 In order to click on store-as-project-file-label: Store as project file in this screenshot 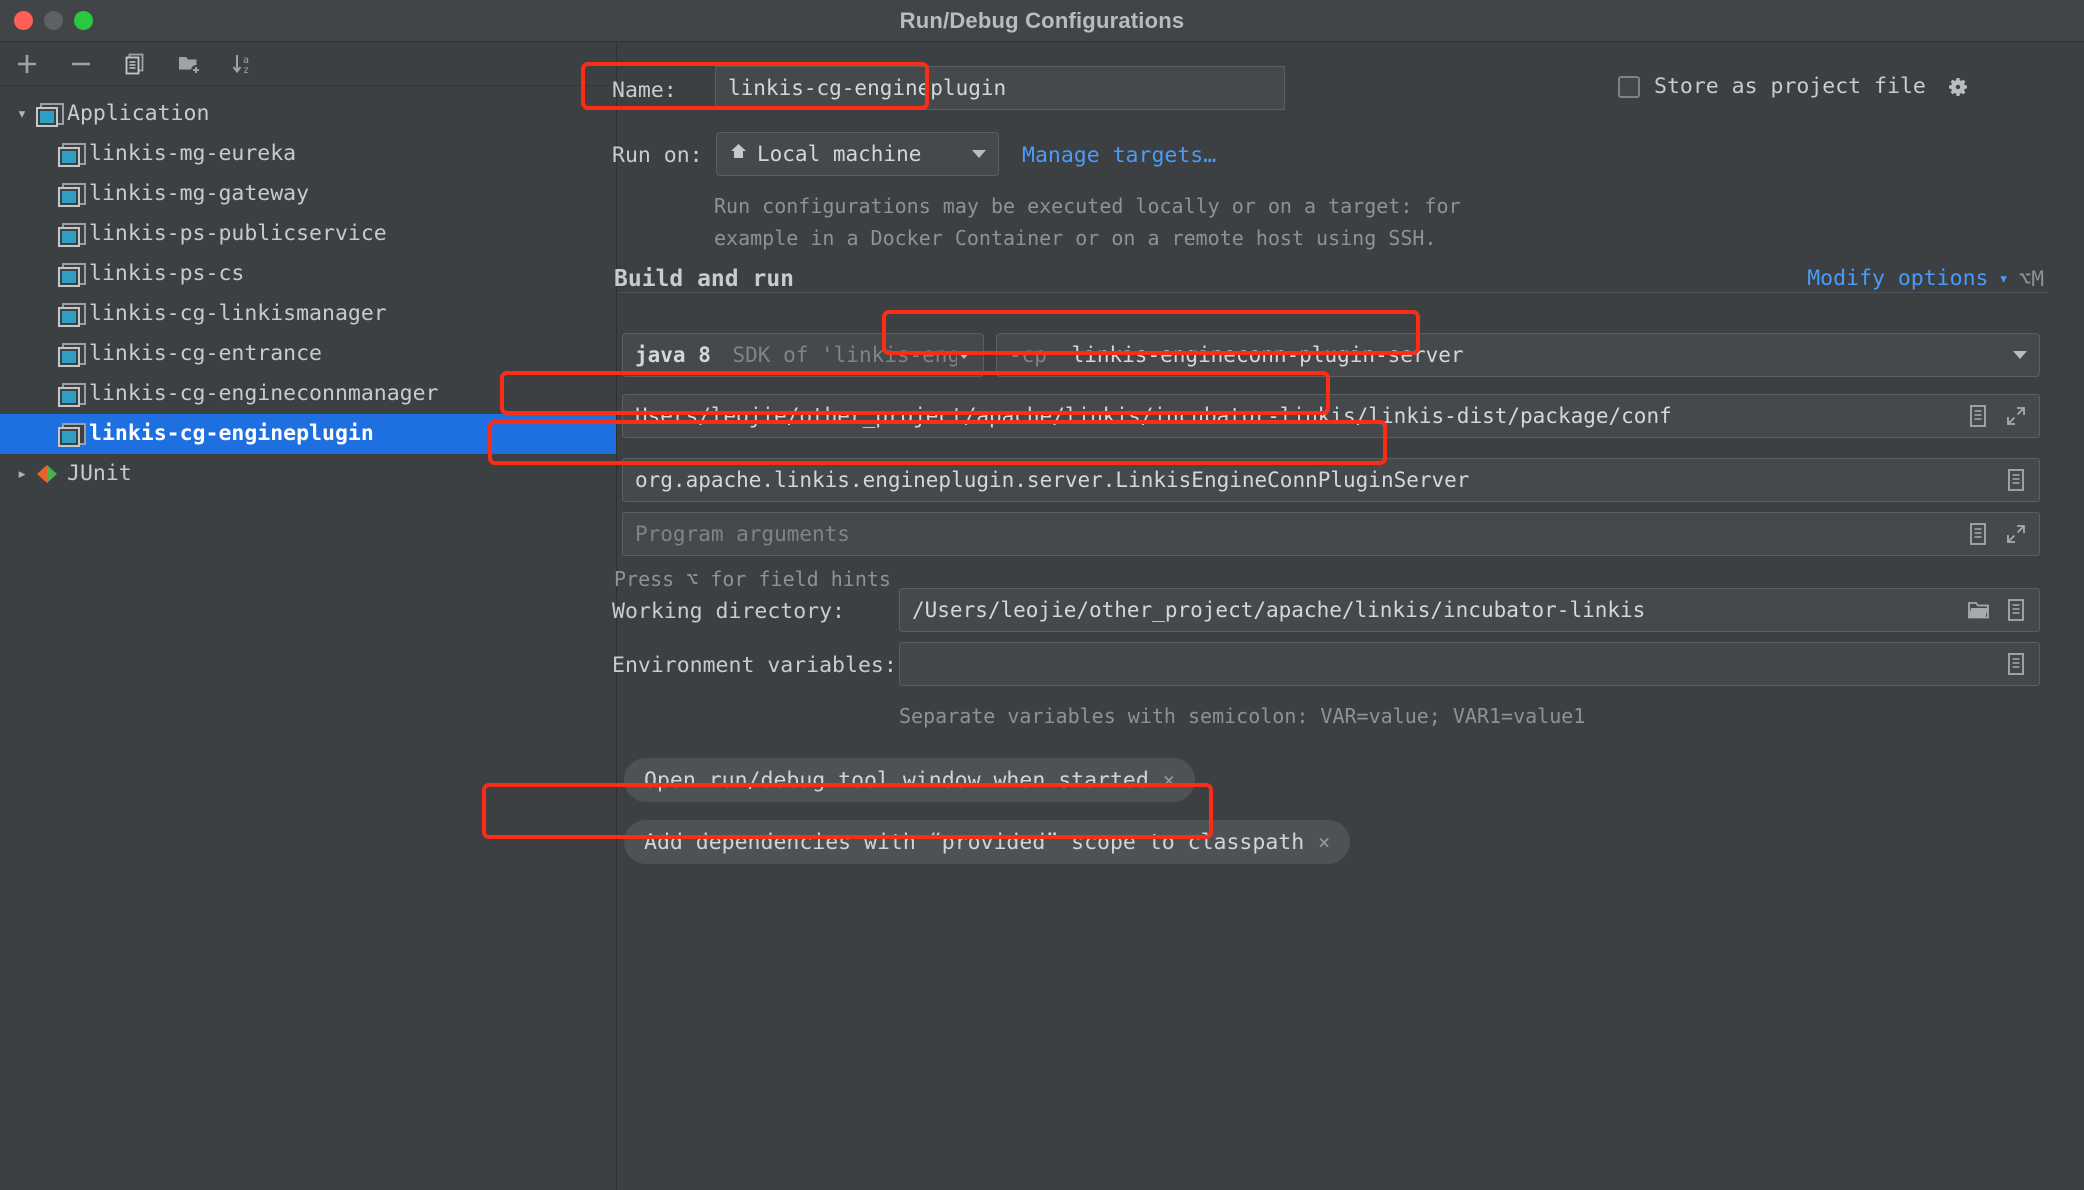, I will do `click(1790, 86)`.